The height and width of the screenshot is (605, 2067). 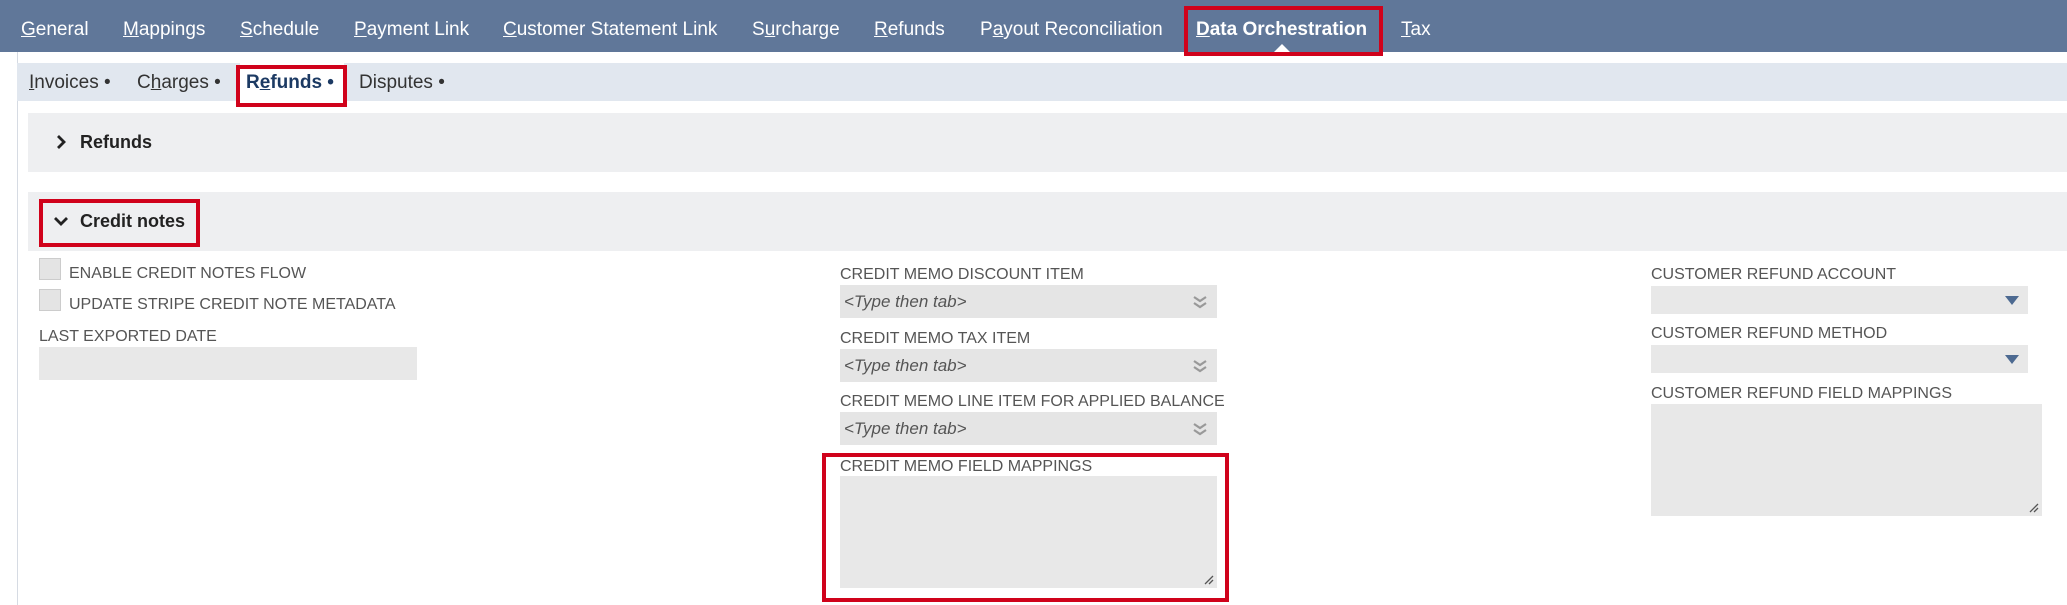 I want to click on update-stripe-metadata-label: UPDATE STRIPE CREDIT NOTE METADATA, so click(x=232, y=304).